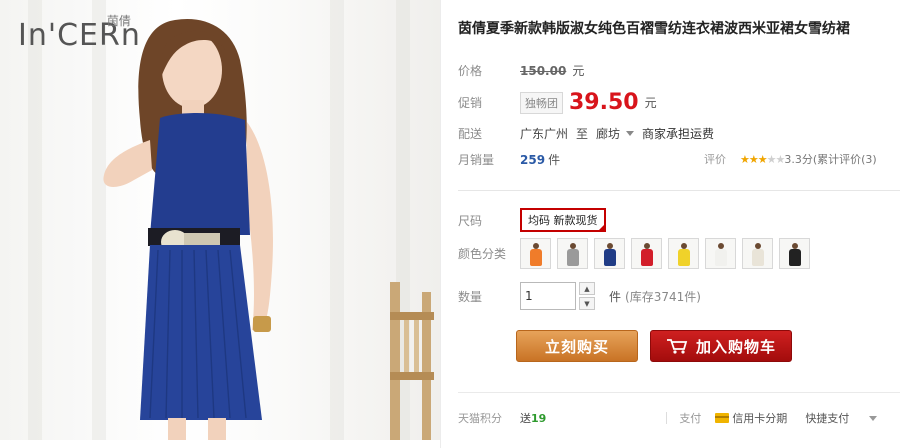  What do you see at coordinates (470, 71) in the screenshot?
I see `price-label: 价格` at bounding box center [470, 71].